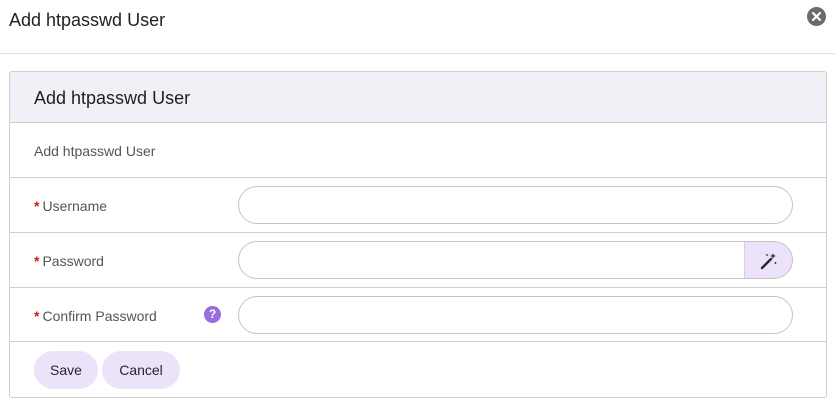  Describe the element at coordinates (75, 206) in the screenshot. I see `username-label-text: Username` at that location.